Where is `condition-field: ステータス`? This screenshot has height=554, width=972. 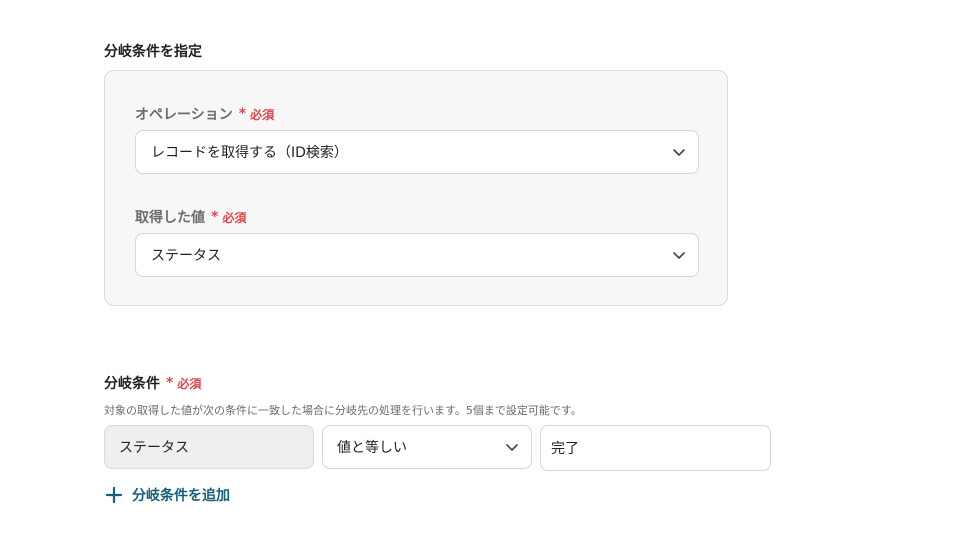 condition-field: ステータス is located at coordinates (209, 447).